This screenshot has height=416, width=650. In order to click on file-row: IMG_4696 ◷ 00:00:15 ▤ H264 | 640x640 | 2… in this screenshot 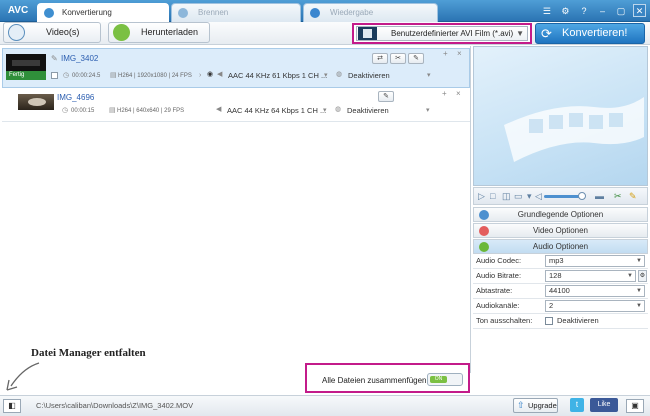, I will do `click(236, 105)`.